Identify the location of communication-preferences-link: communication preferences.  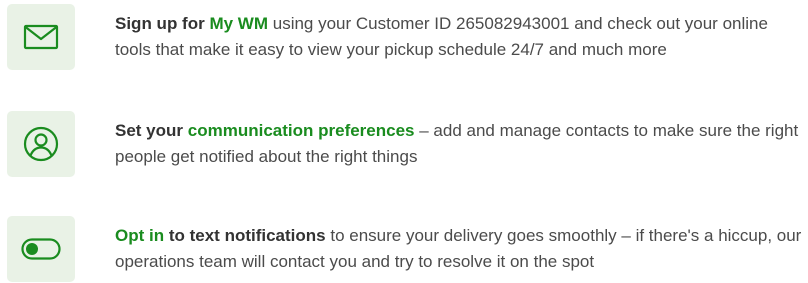
(301, 130).